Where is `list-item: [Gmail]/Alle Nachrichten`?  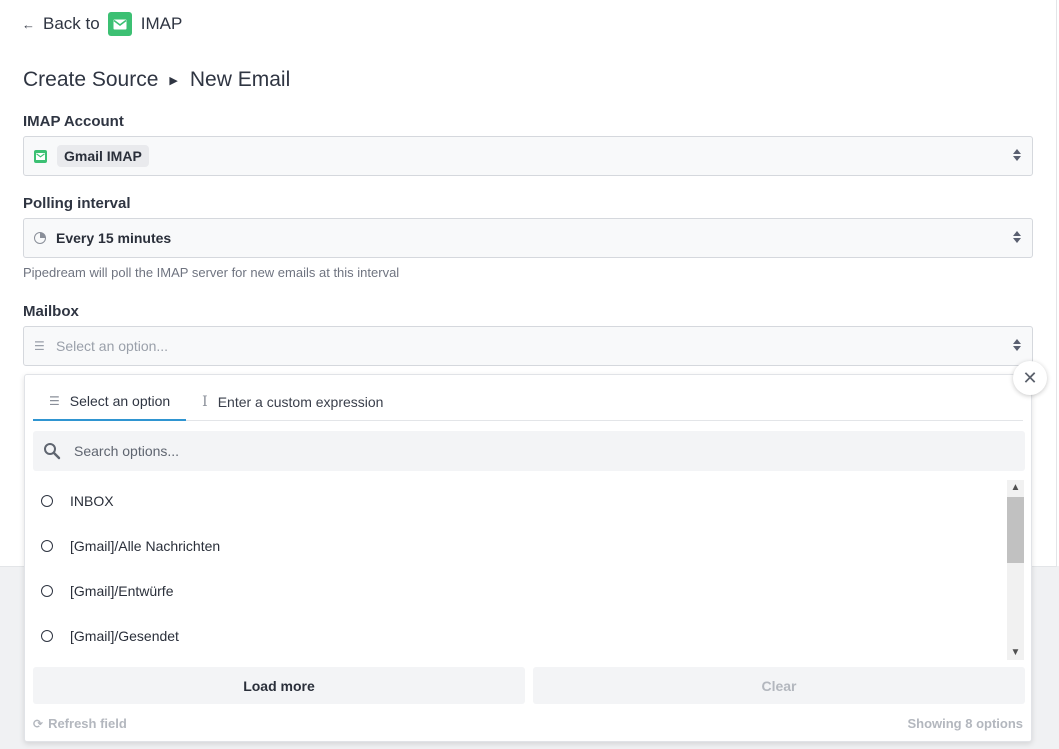
list-item: [Gmail]/Alle Nachrichten is located at coordinates (515, 545).